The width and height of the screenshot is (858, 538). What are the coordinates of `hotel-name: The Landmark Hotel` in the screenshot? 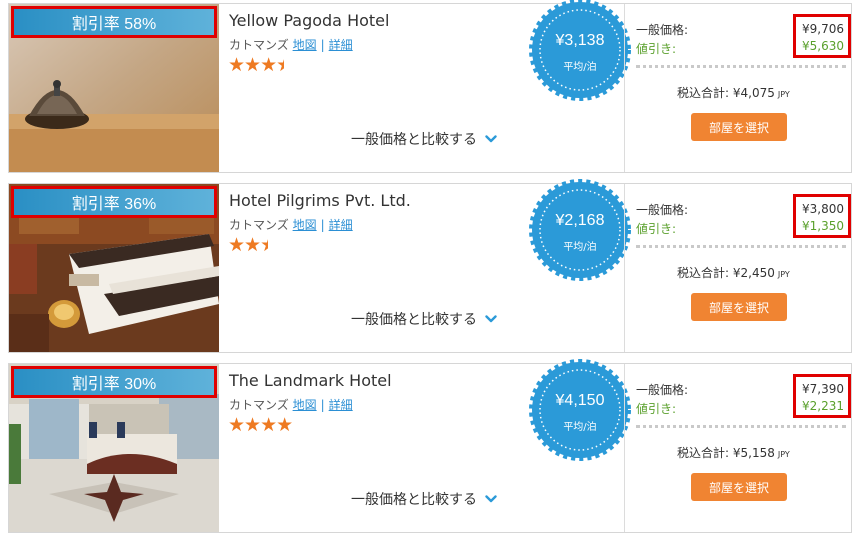 It's located at (310, 380).